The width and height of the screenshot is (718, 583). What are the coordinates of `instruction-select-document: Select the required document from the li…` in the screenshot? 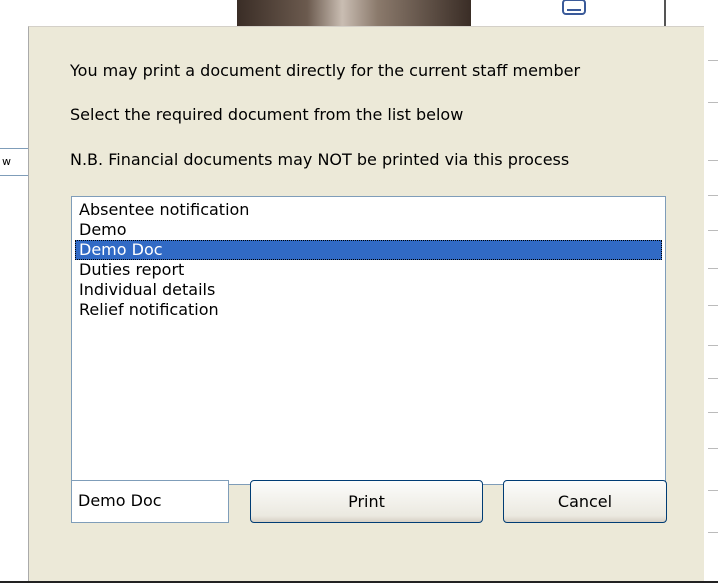 It's located at (267, 114).